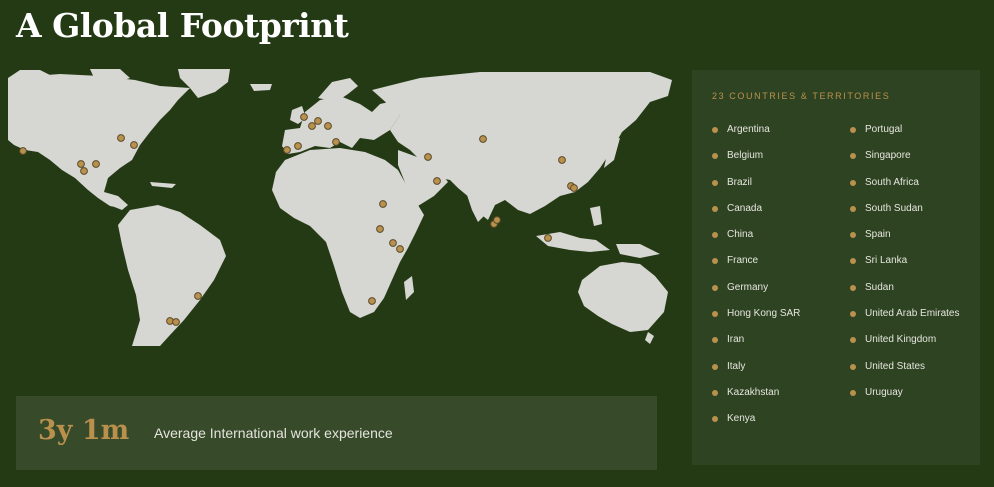  Describe the element at coordinates (905, 137) in the screenshot. I see `country-list-item: Portugal` at that location.